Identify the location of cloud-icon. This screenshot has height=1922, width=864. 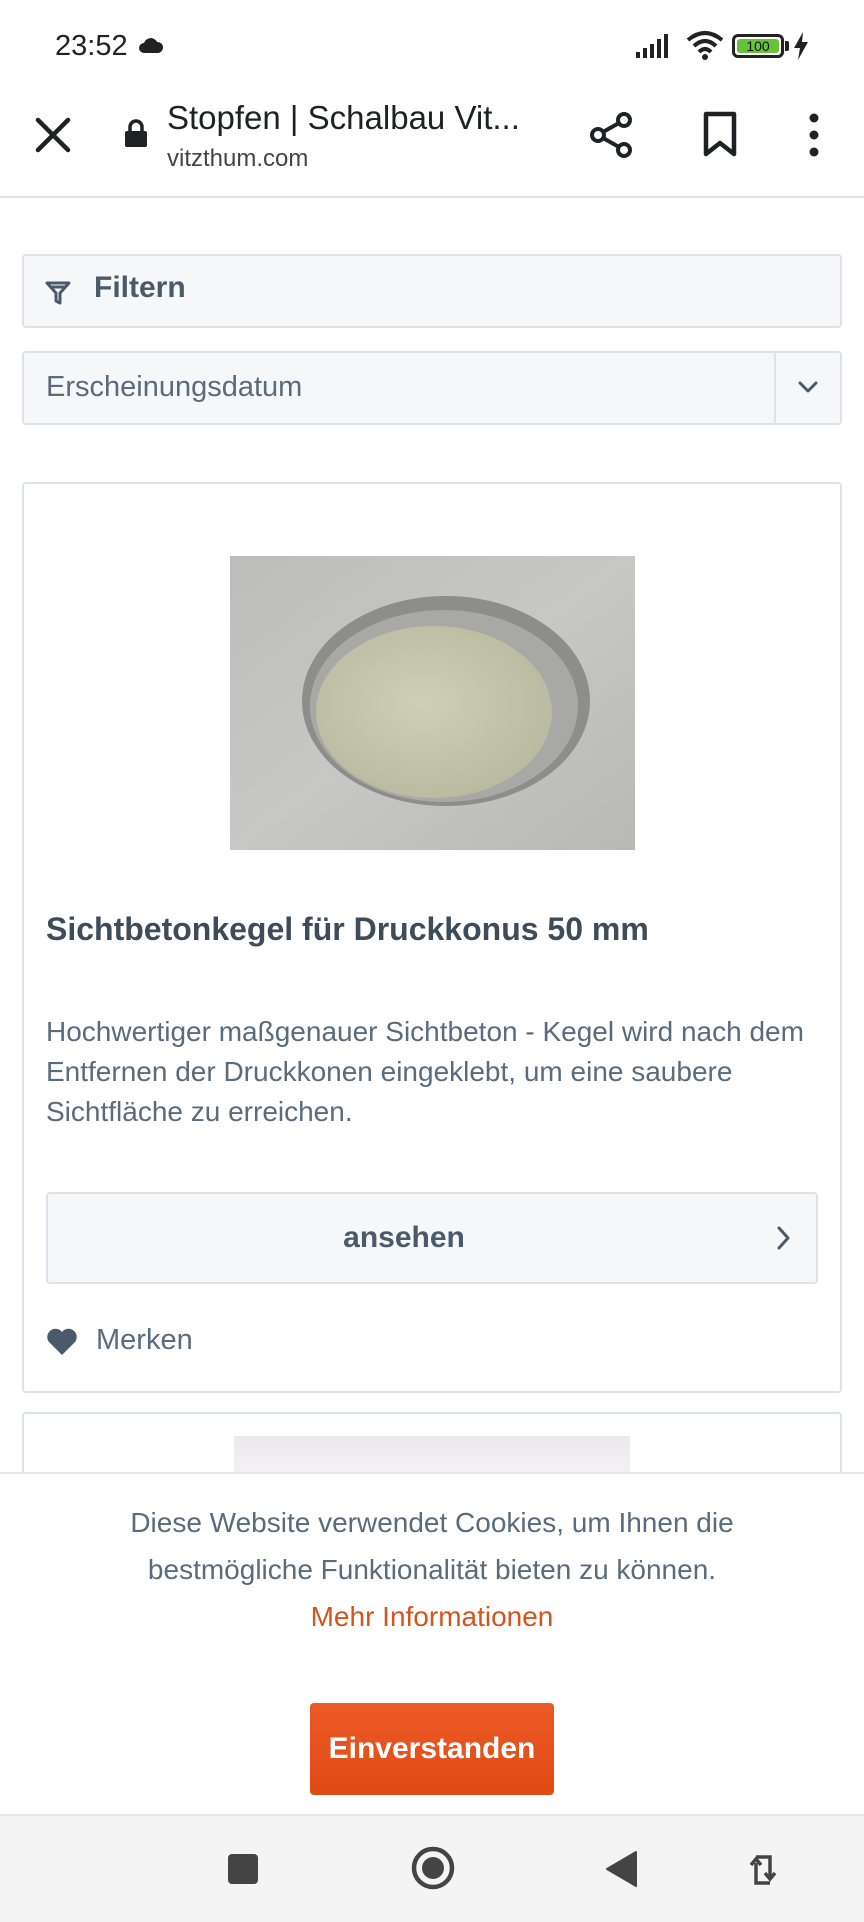
(151, 45).